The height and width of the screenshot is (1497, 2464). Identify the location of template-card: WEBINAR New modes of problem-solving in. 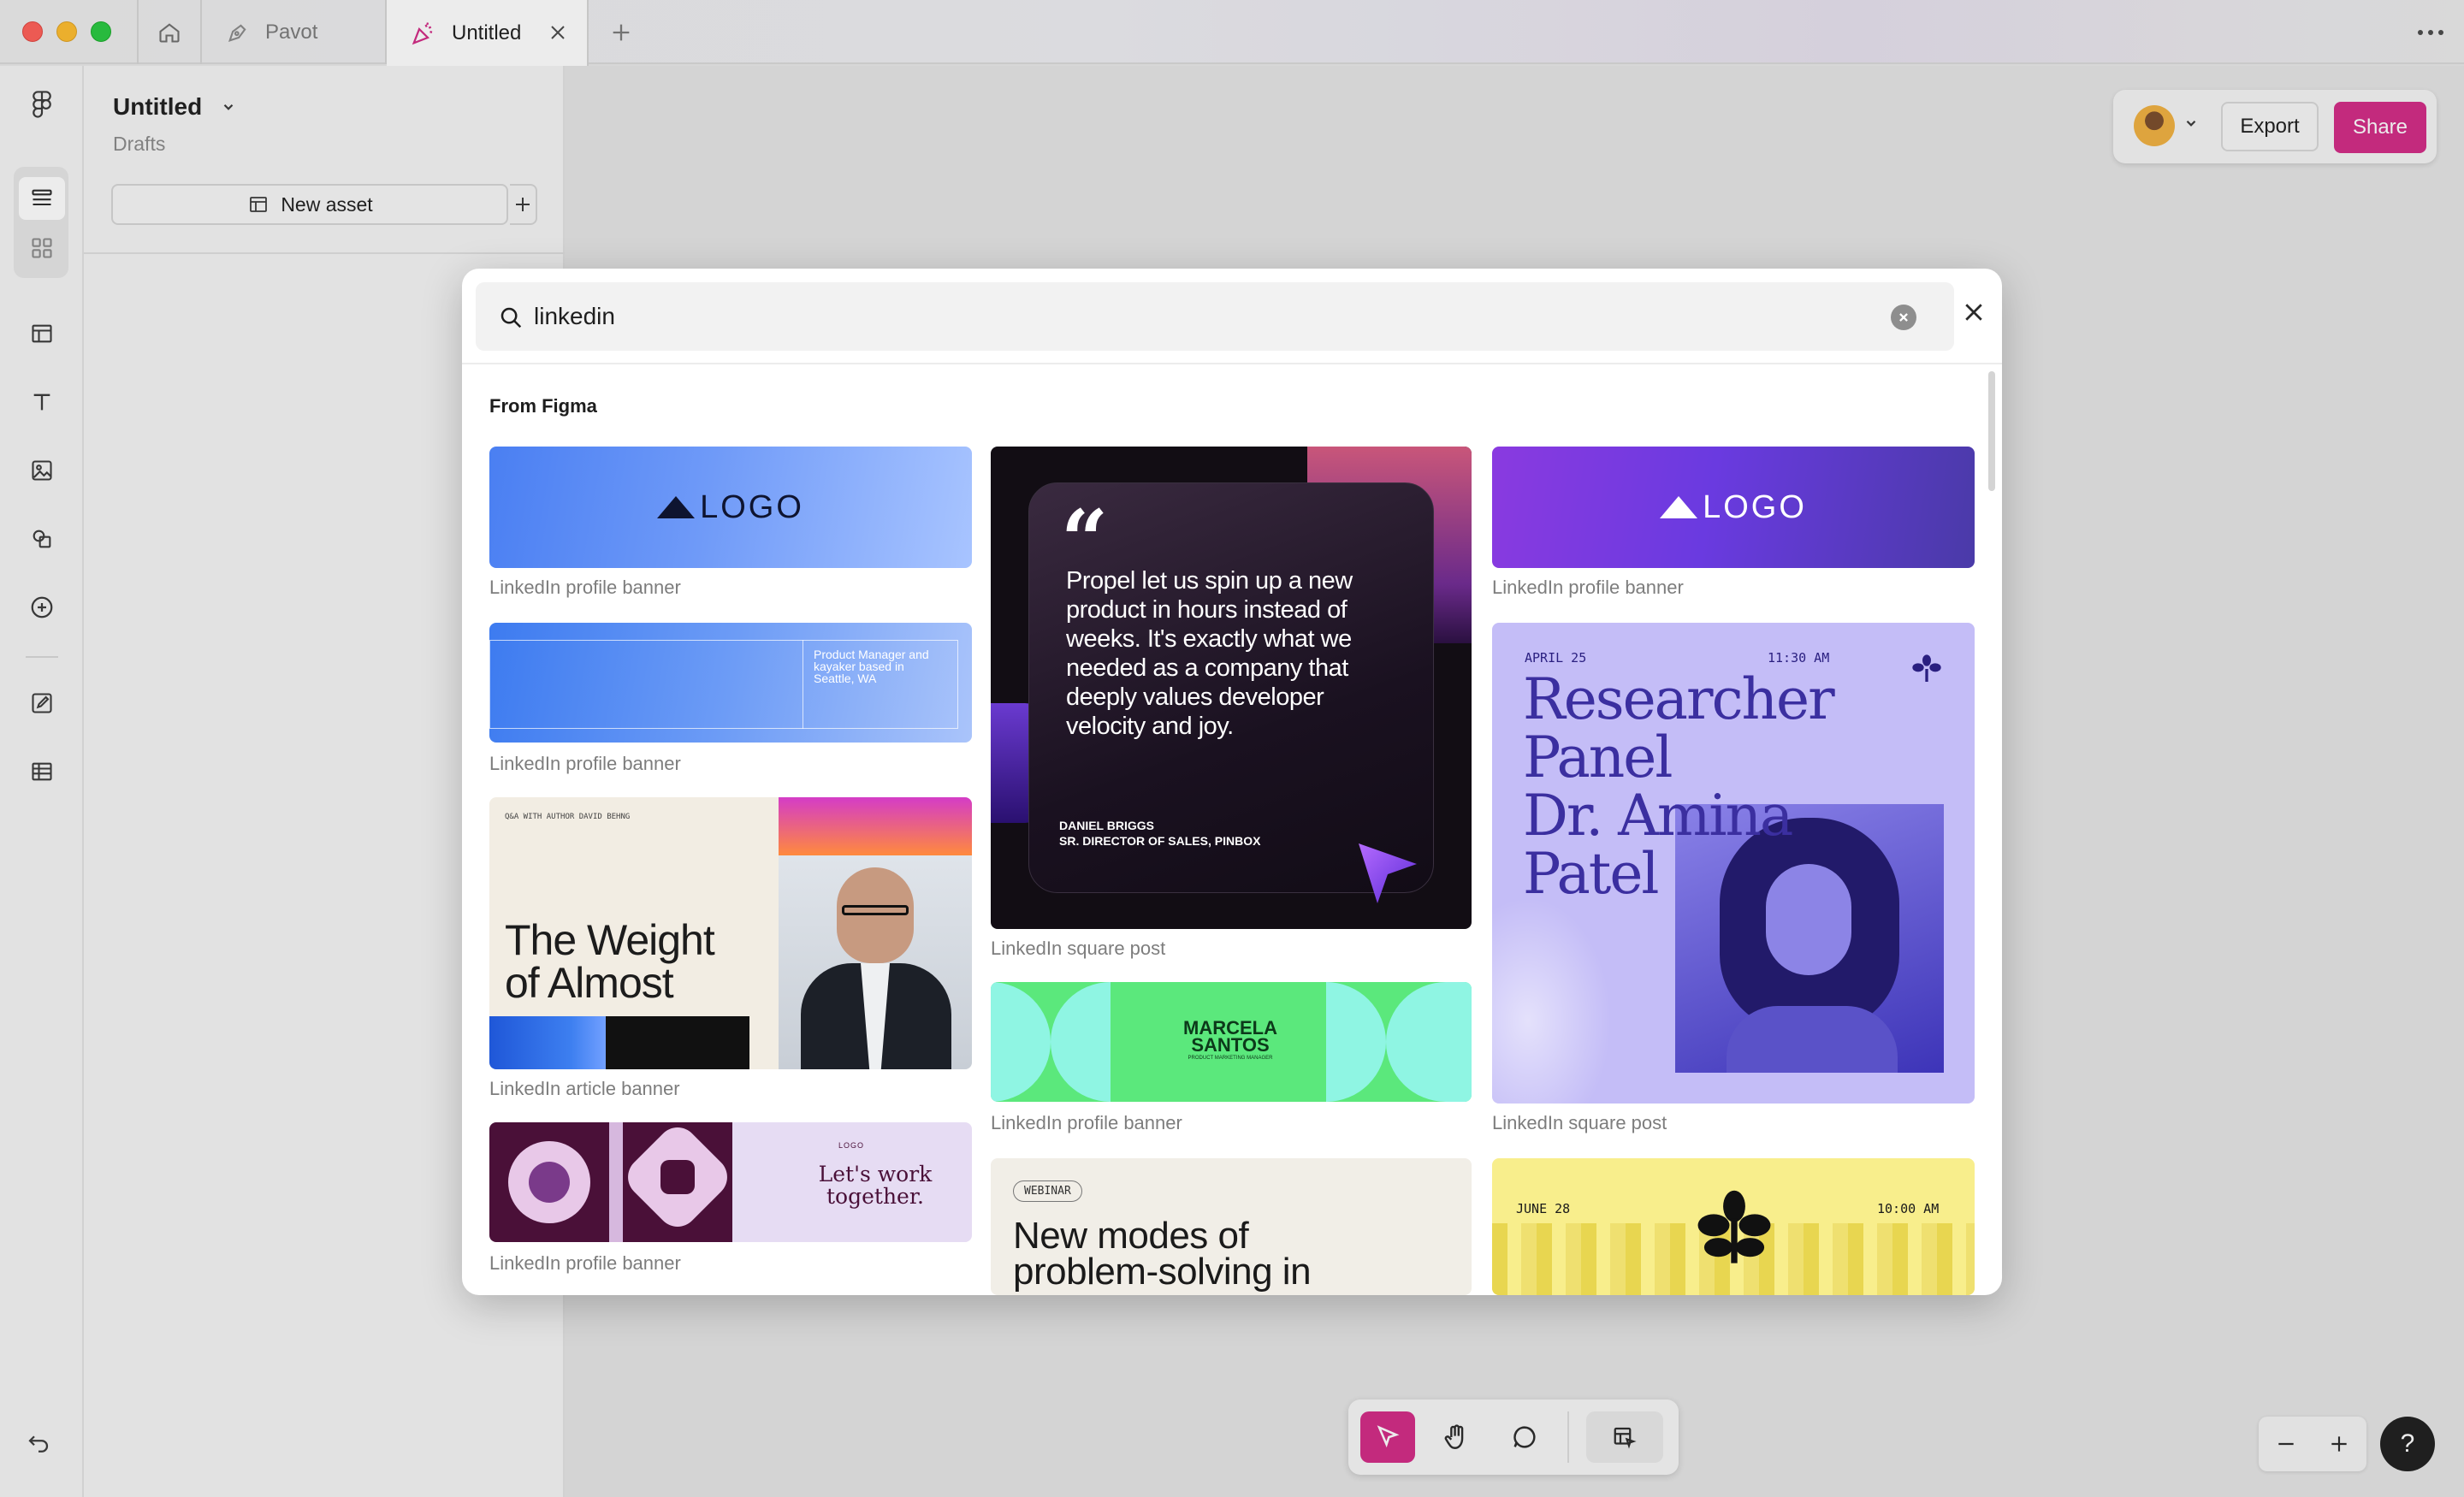
(1231, 1226).